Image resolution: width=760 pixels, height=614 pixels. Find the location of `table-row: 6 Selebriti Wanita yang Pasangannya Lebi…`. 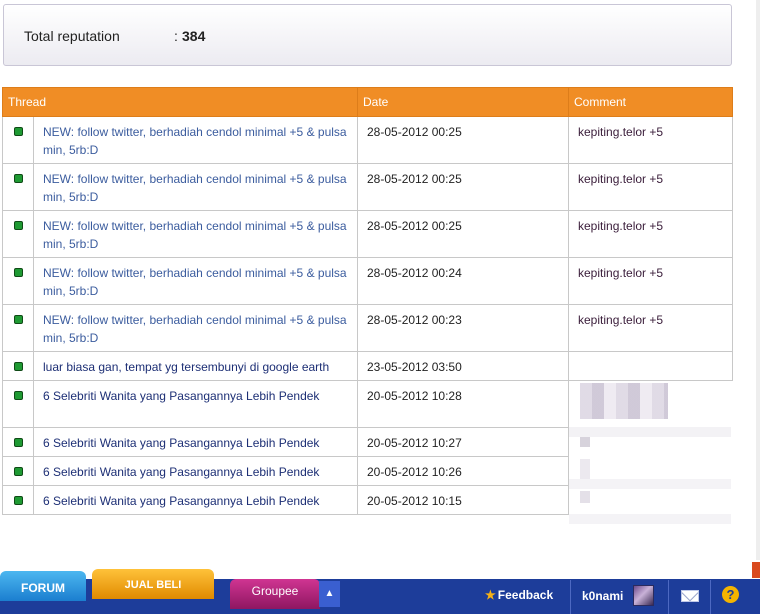

table-row: 6 Selebriti Wanita yang Pasangannya Lebi… is located at coordinates (367, 500).